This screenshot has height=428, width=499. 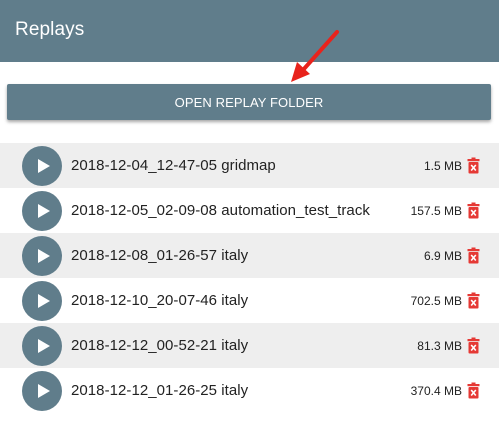 I want to click on app-header: Replays, so click(x=249, y=31).